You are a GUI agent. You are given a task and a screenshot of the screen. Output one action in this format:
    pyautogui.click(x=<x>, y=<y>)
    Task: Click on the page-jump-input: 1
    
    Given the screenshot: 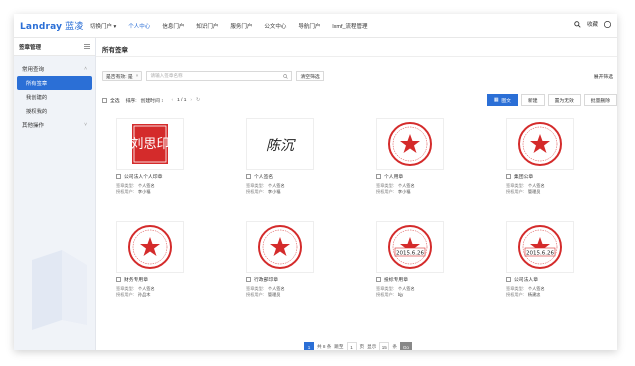 What is the action you would take?
    pyautogui.click(x=351, y=346)
    